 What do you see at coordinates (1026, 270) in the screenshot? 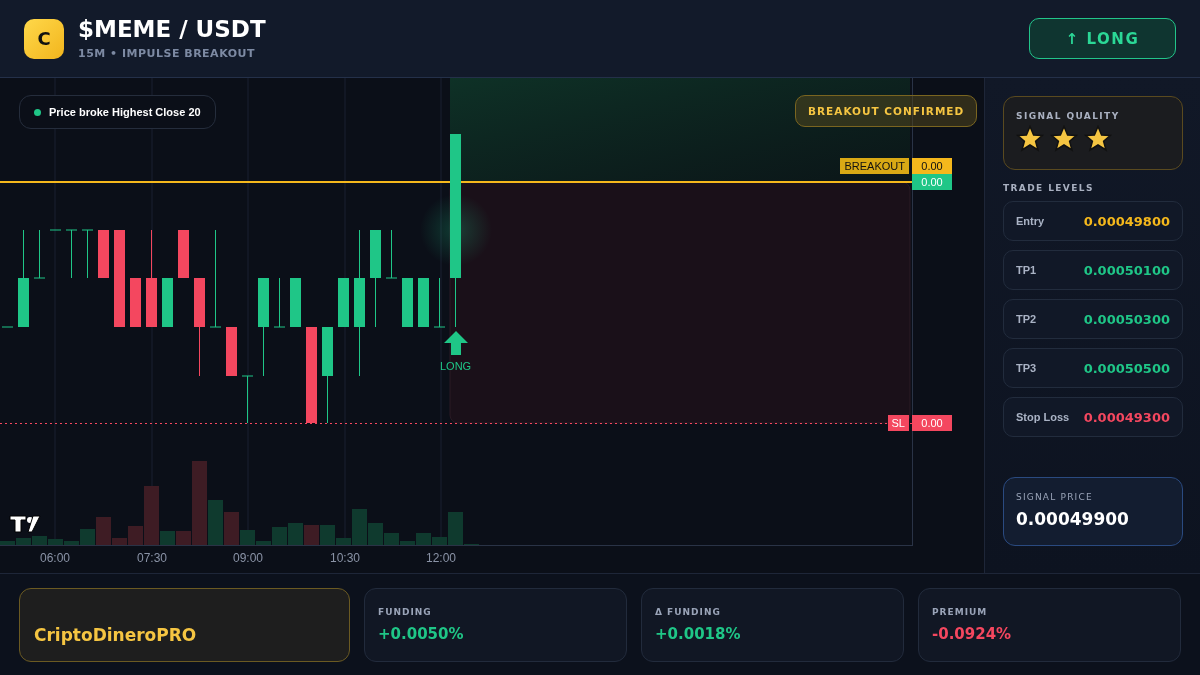
I see `level-label: TP1` at bounding box center [1026, 270].